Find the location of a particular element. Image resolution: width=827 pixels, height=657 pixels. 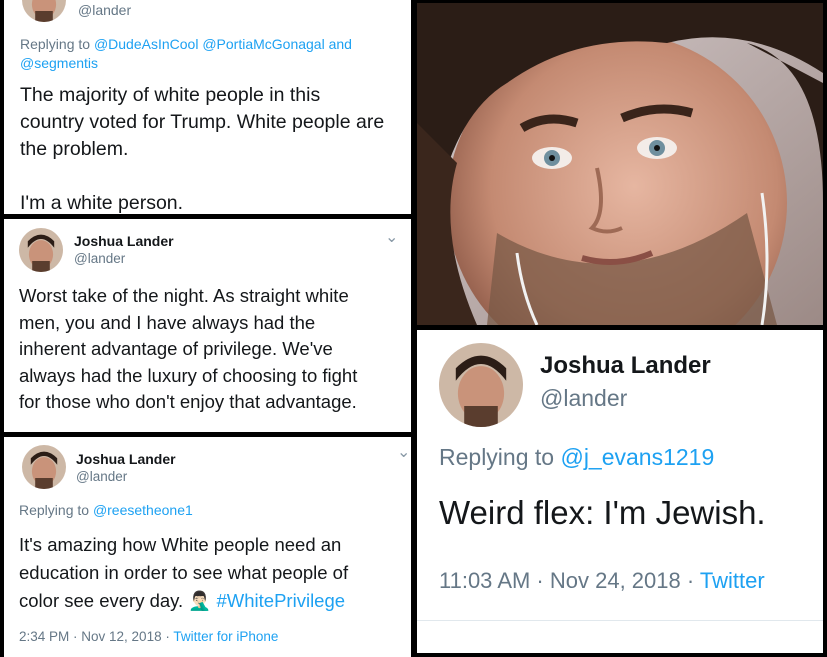

mention-portiamcgonagal: @PortiaMcGonagal is located at coordinates (263, 44).